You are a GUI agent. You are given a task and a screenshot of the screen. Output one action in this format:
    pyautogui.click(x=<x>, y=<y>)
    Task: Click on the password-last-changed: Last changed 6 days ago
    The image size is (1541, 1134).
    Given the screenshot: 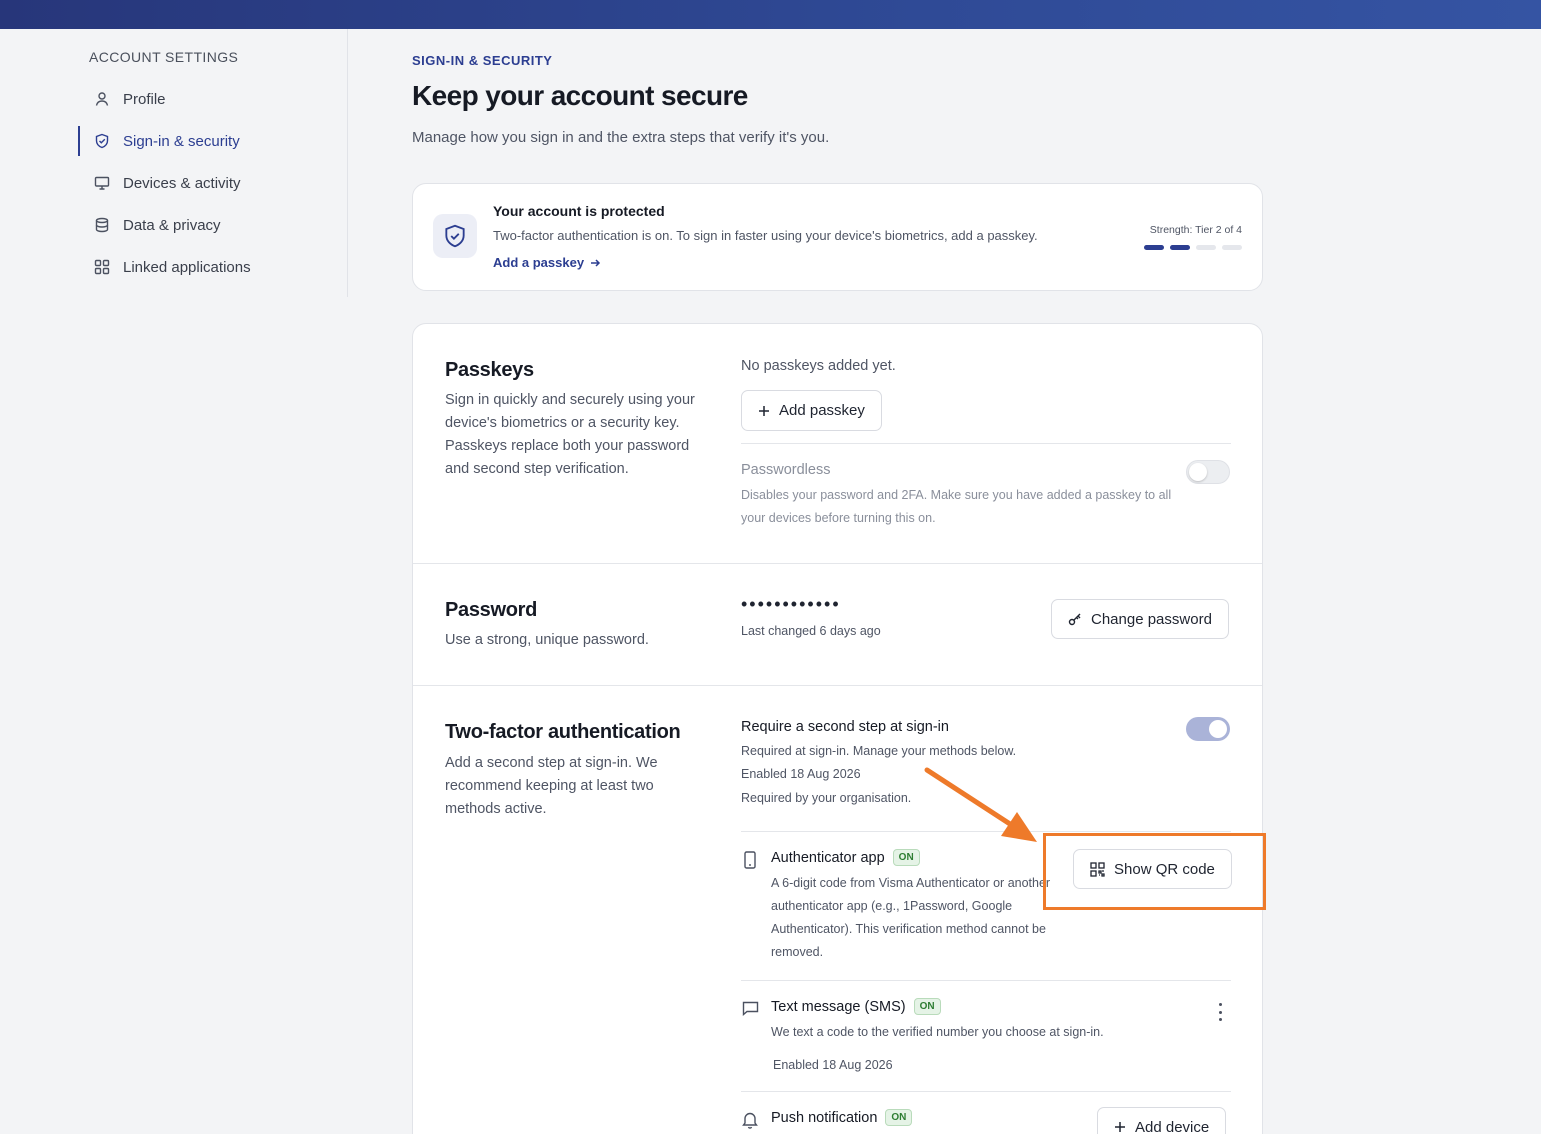 What is the action you would take?
    pyautogui.click(x=811, y=631)
    